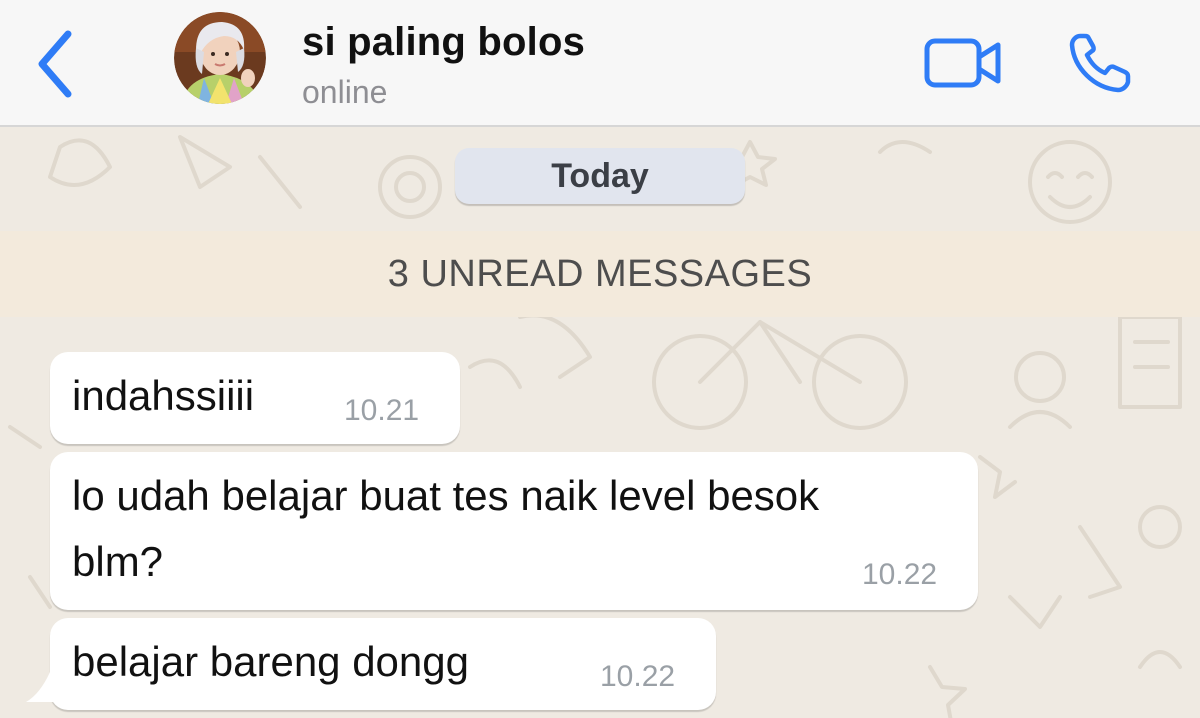 Image resolution: width=1200 pixels, height=718 pixels. I want to click on voice-call-button, so click(1101, 63).